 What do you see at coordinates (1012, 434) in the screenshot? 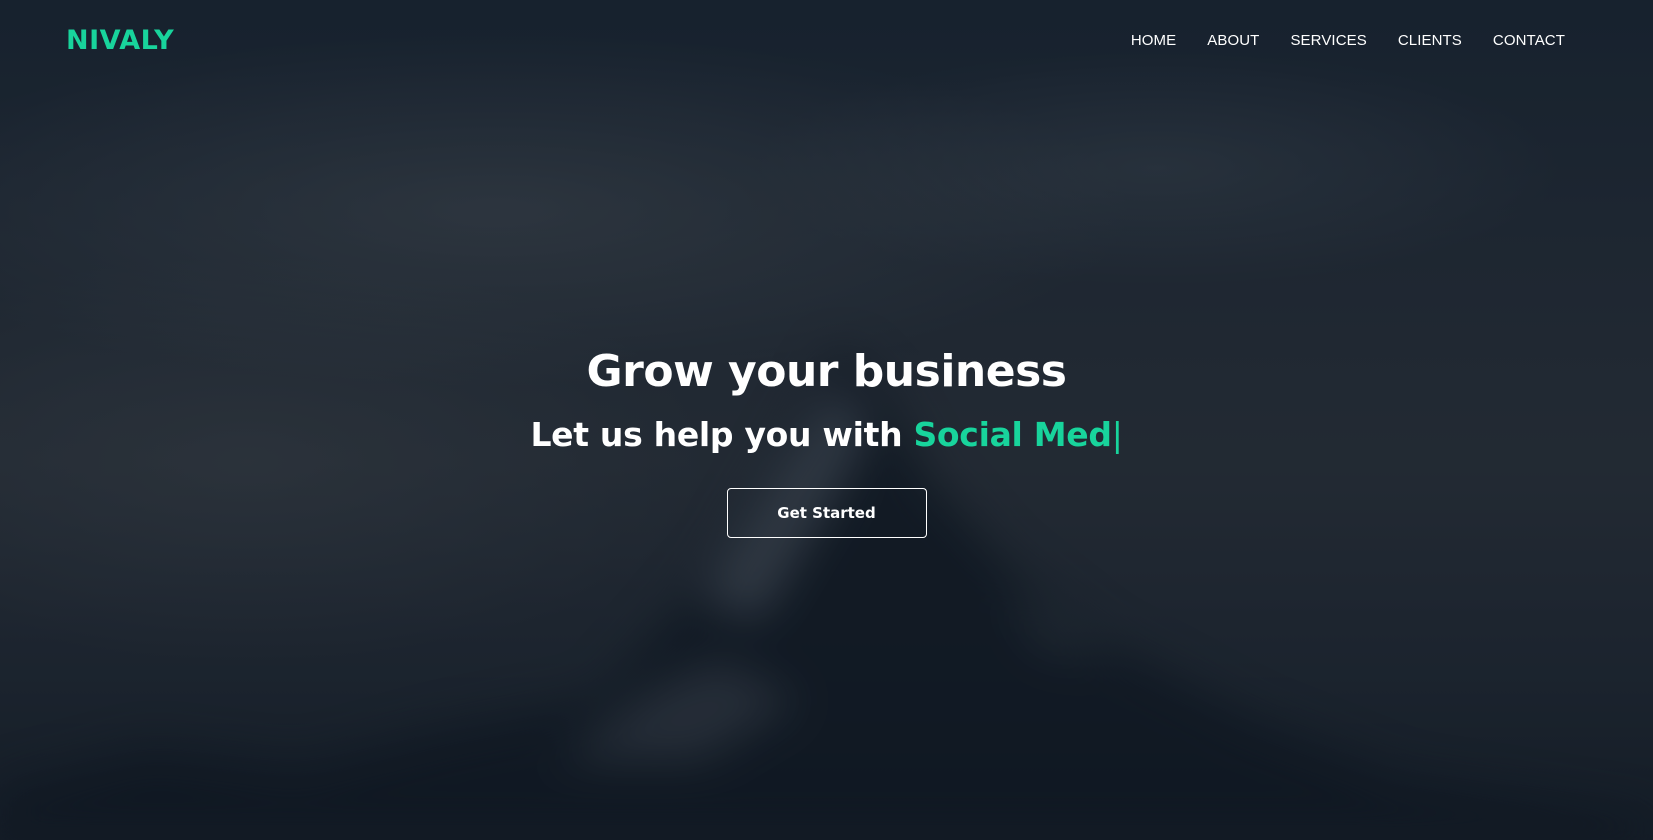
I see `typed-text: Social Med` at bounding box center [1012, 434].